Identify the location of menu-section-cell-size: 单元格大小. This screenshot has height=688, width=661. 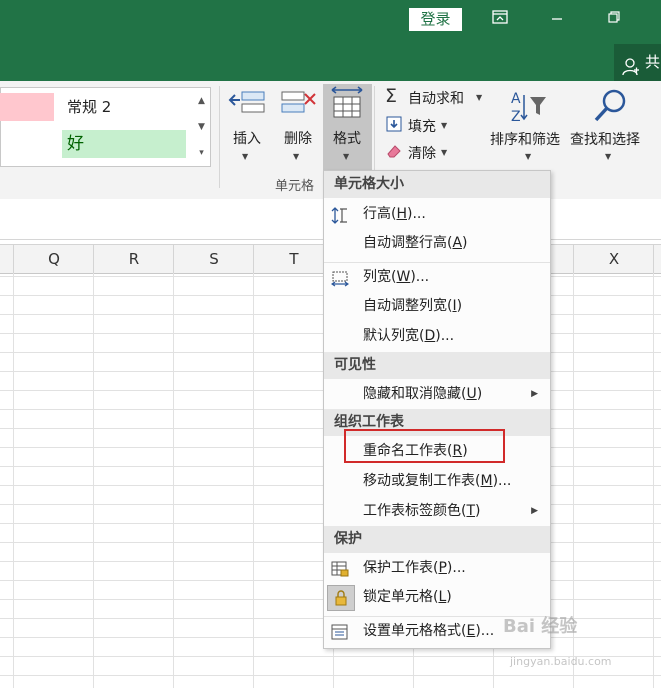
(437, 184).